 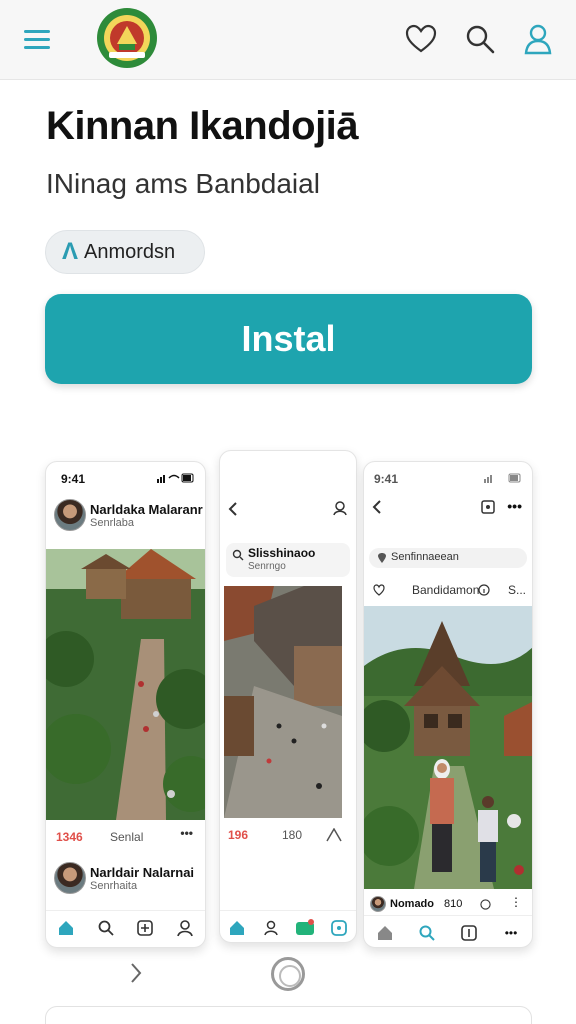 I want to click on developer-chip: Λ Anmordsn, so click(x=125, y=252).